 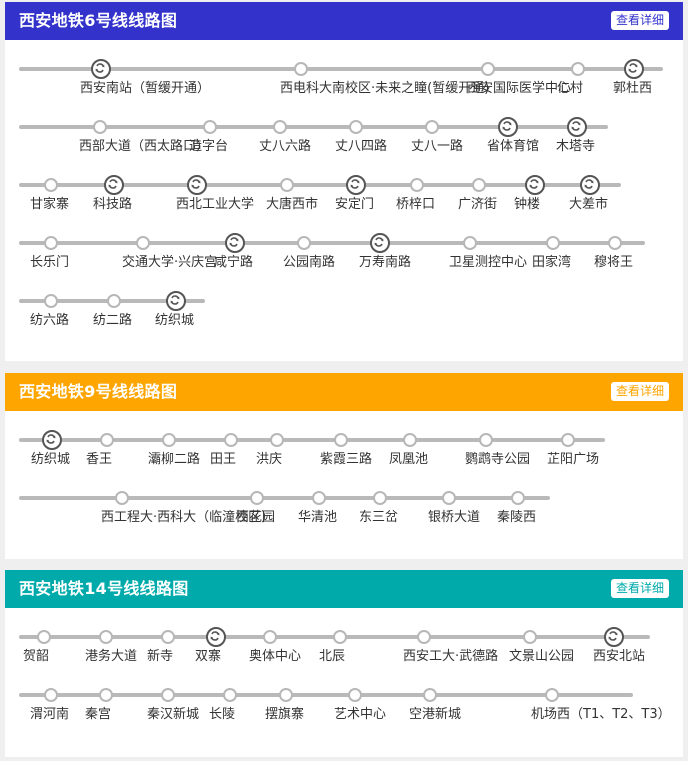 What do you see at coordinates (613, 260) in the screenshot?
I see `station-label: 穆将王` at bounding box center [613, 260].